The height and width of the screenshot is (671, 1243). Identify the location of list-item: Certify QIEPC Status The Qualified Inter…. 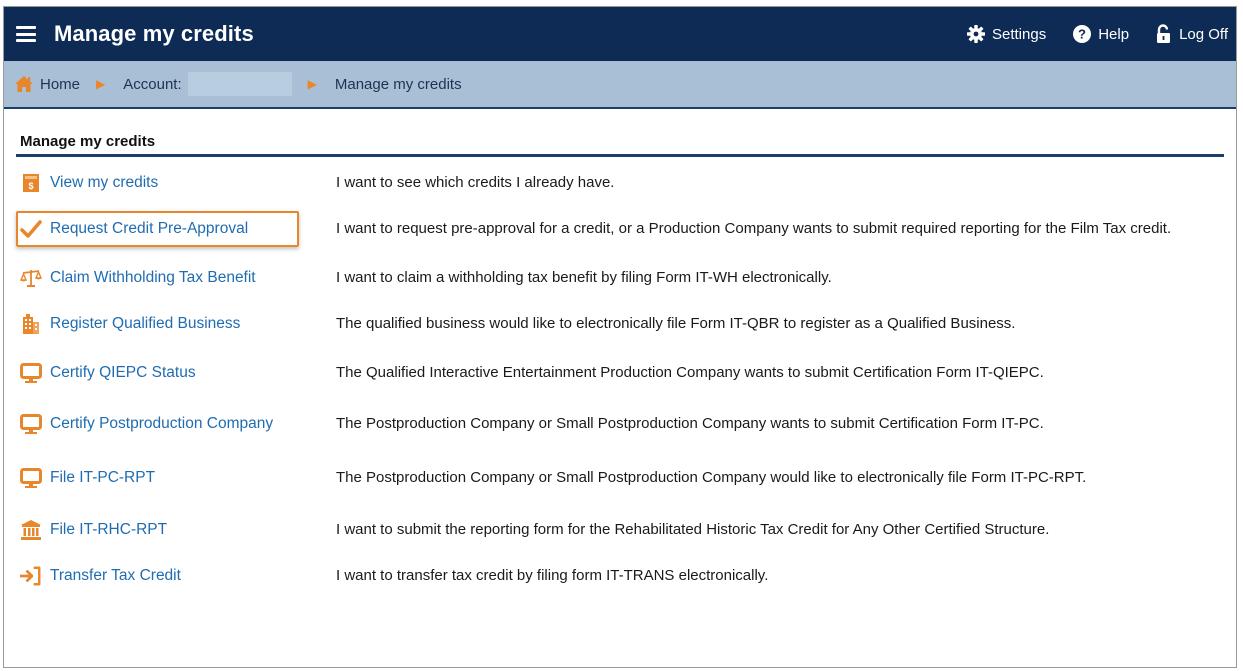
(620, 373).